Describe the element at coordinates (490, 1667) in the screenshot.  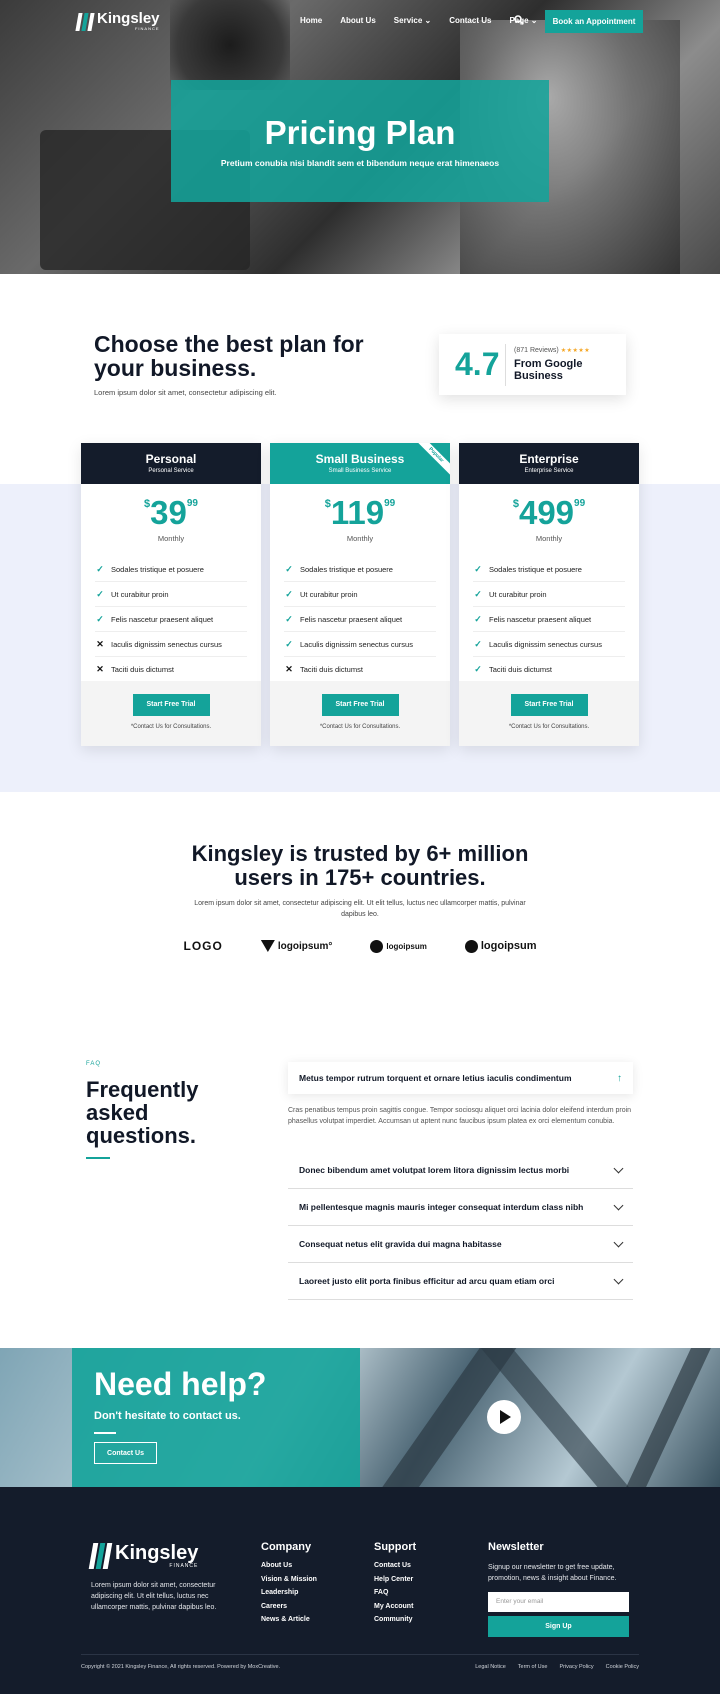
I see `legal-link: Legal Notice` at that location.